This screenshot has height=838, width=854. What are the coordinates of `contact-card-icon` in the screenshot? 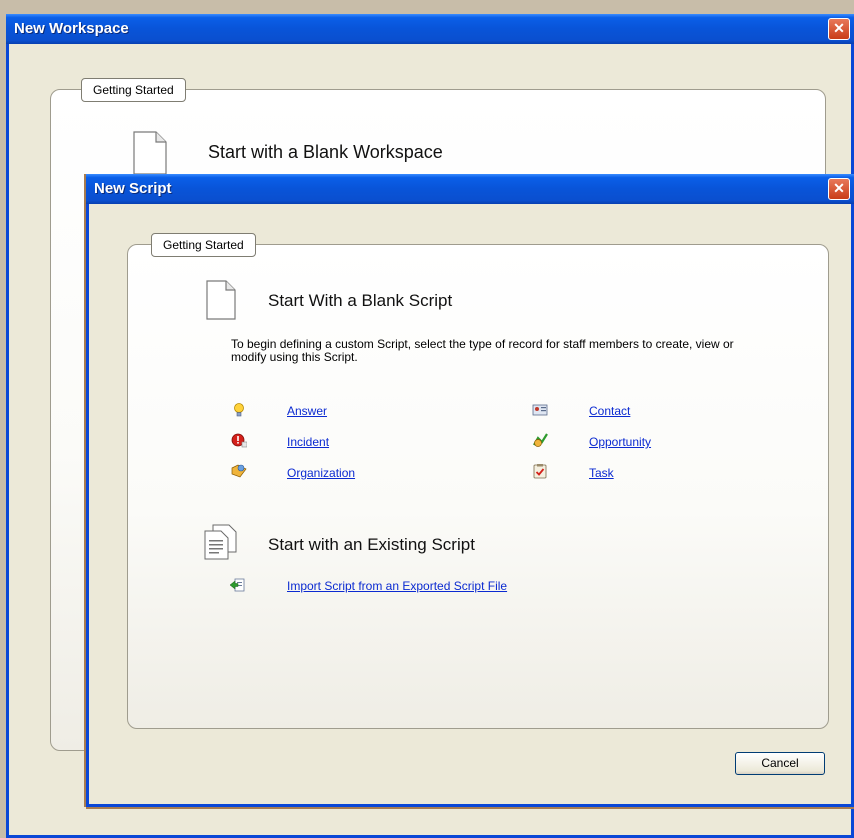 It's located at (540, 410).